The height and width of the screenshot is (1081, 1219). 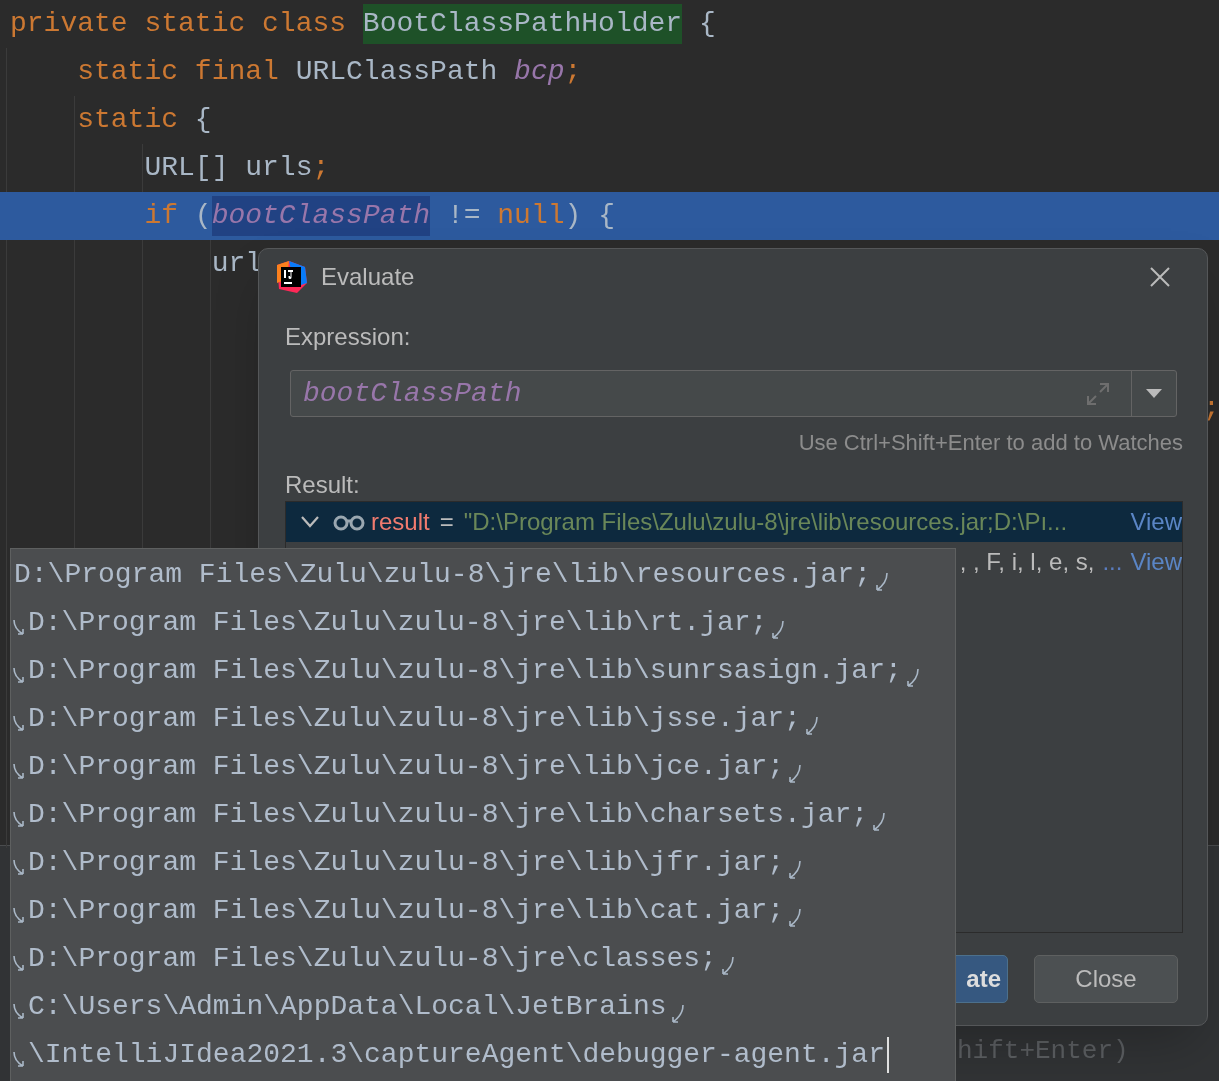 What do you see at coordinates (465, 671) in the screenshot?
I see `path-text: D:\Program Files\Zulu\zulu-8\jre\lib\sunrsasign.jar;` at bounding box center [465, 671].